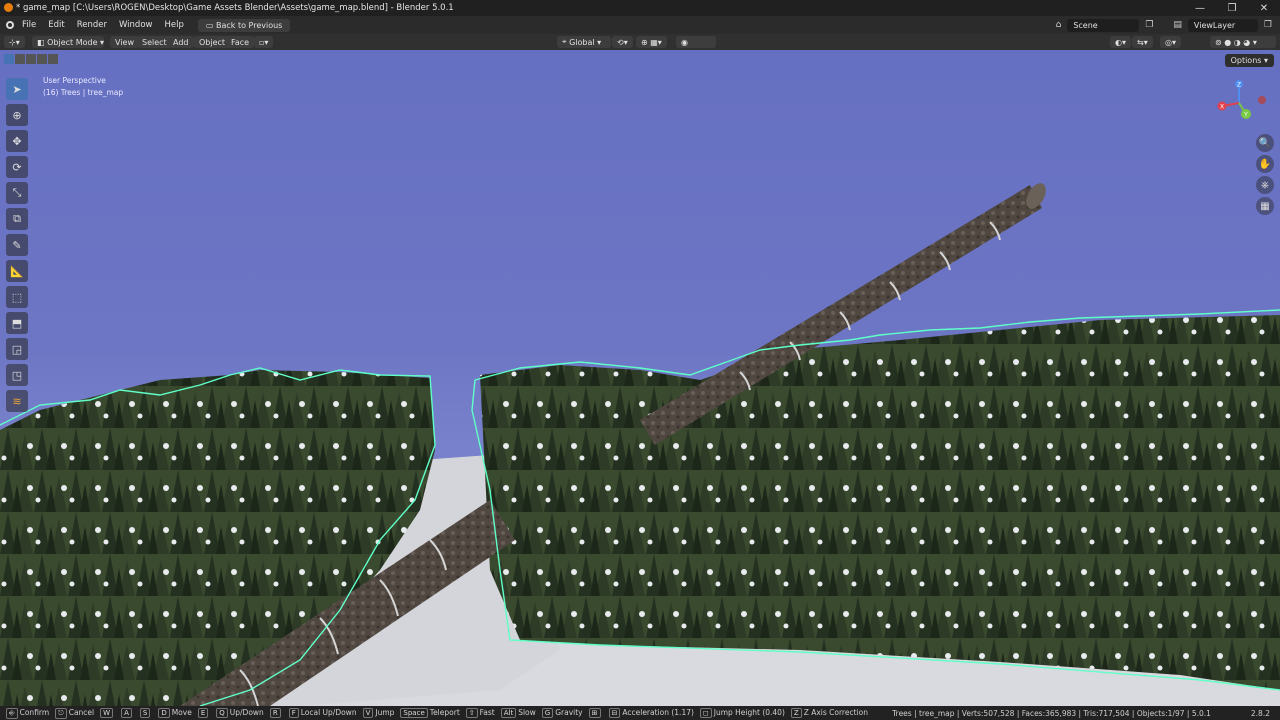 This screenshot has width=1280, height=720. What do you see at coordinates (696, 42) in the screenshot?
I see `proportional-editing-button: ◉` at bounding box center [696, 42].